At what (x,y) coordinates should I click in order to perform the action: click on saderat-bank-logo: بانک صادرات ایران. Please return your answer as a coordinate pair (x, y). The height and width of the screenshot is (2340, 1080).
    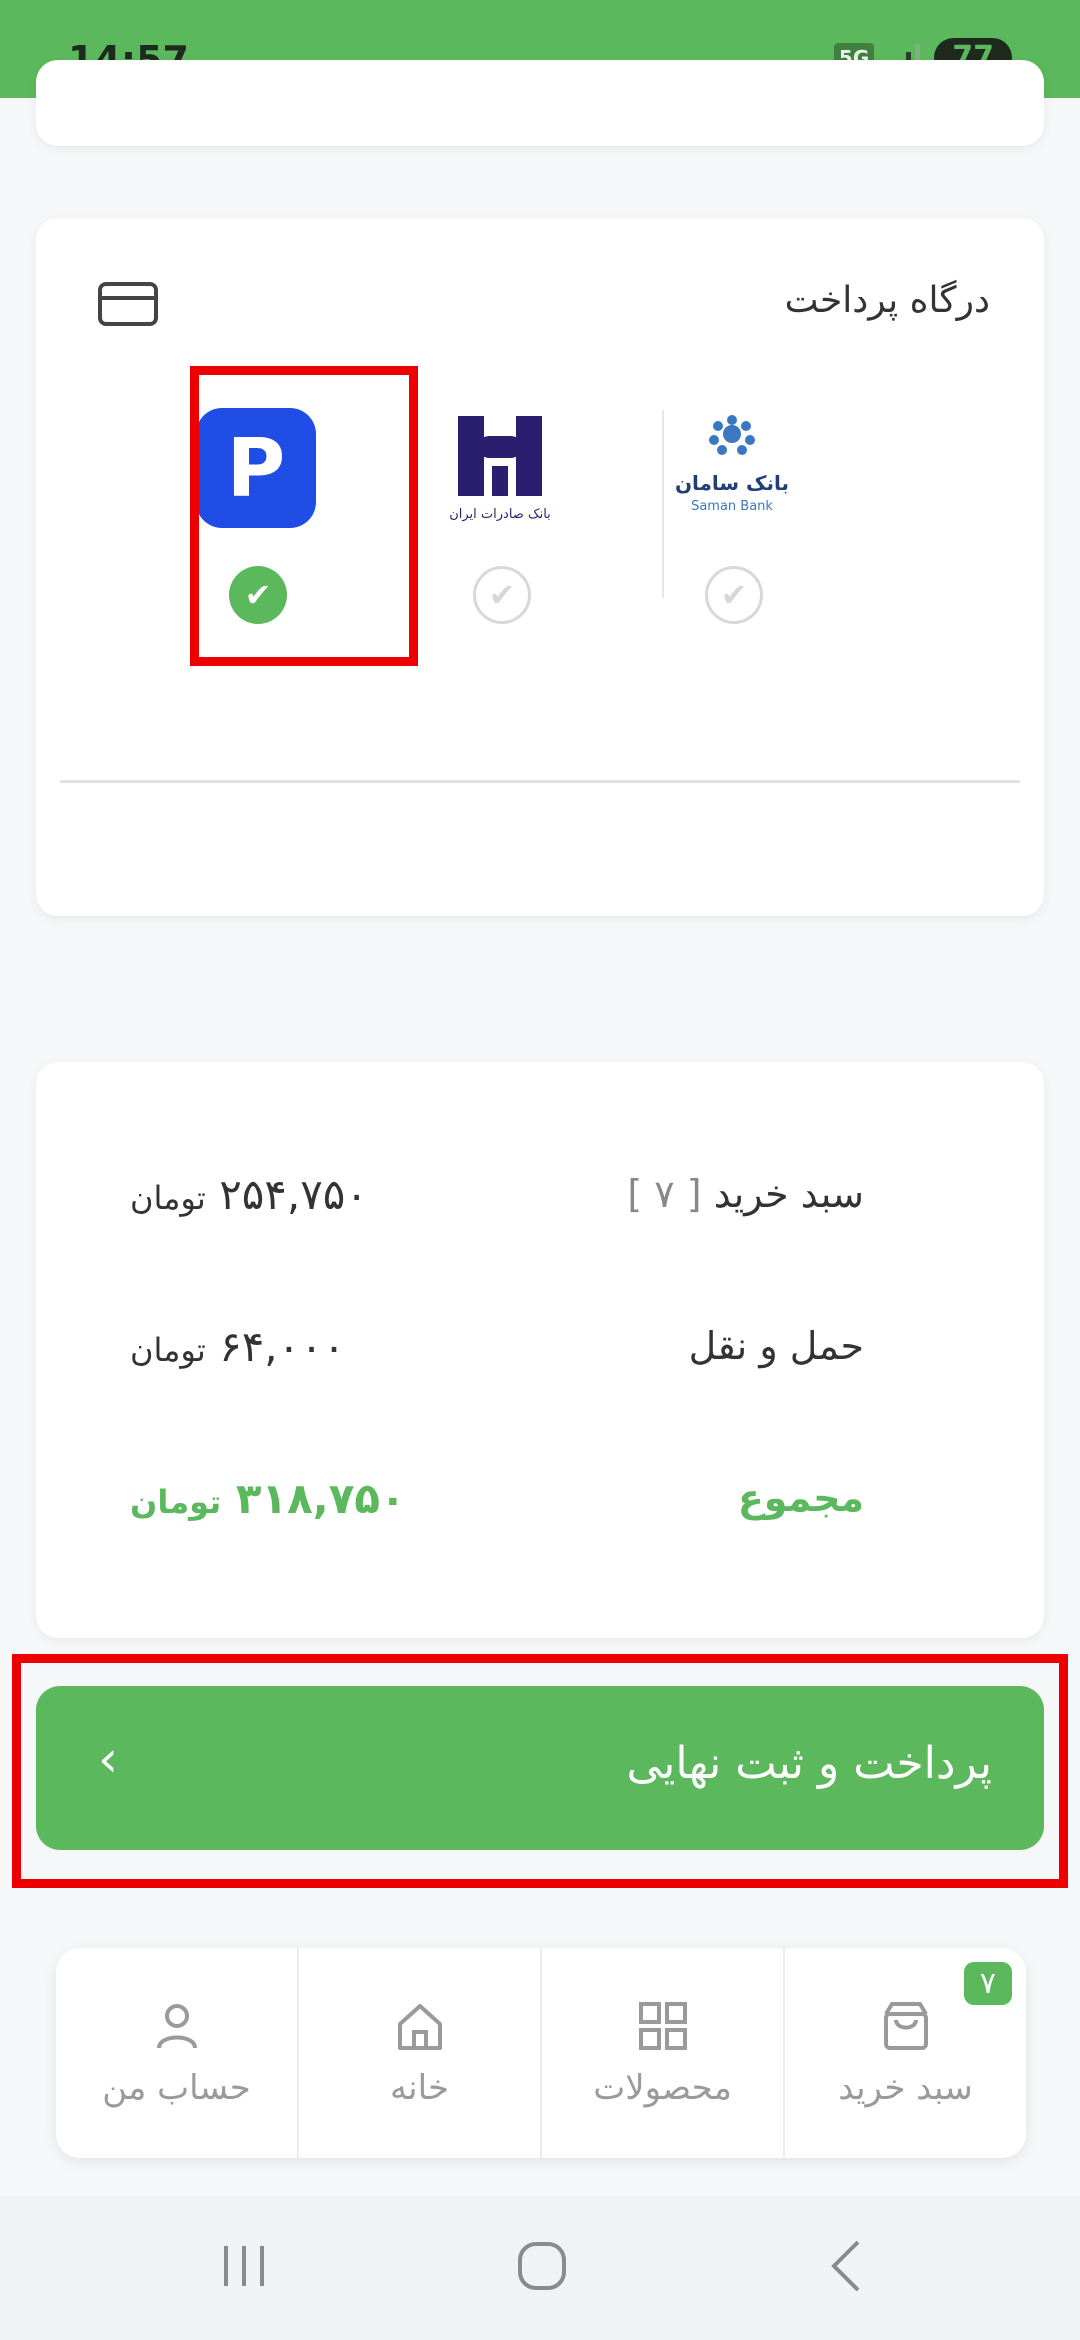
    Looking at the image, I should click on (500, 469).